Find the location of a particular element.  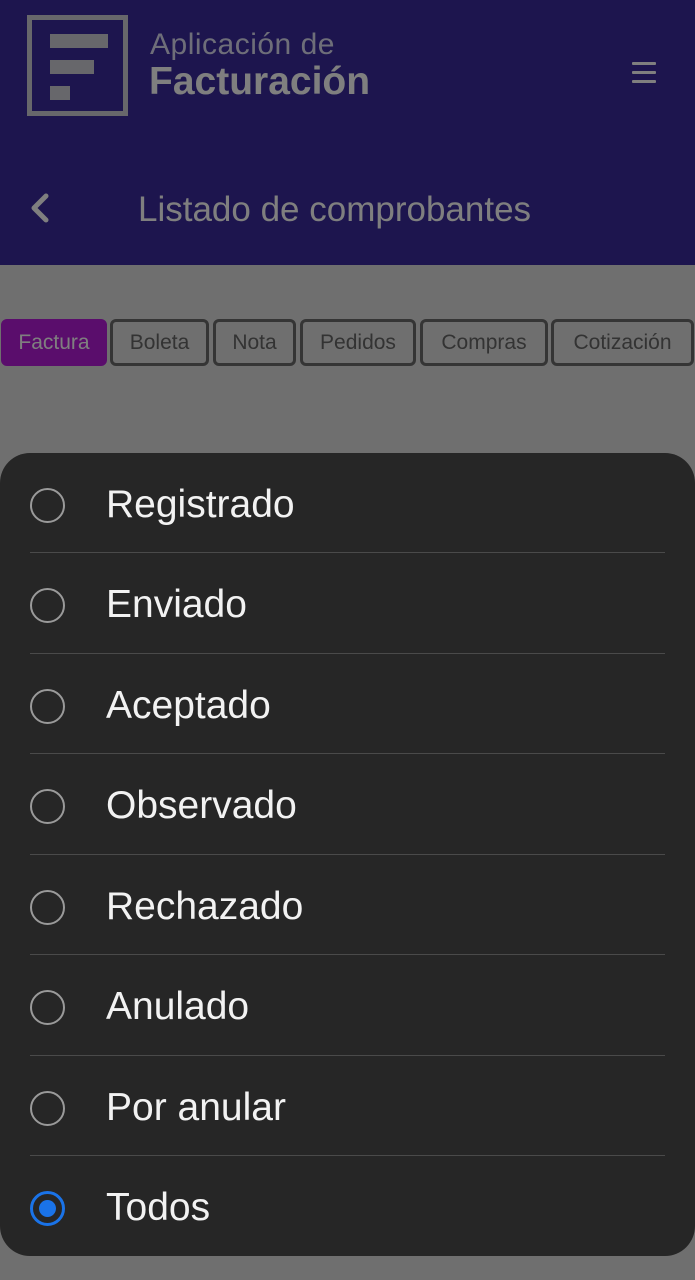

radio-button-selected is located at coordinates (47, 1208).